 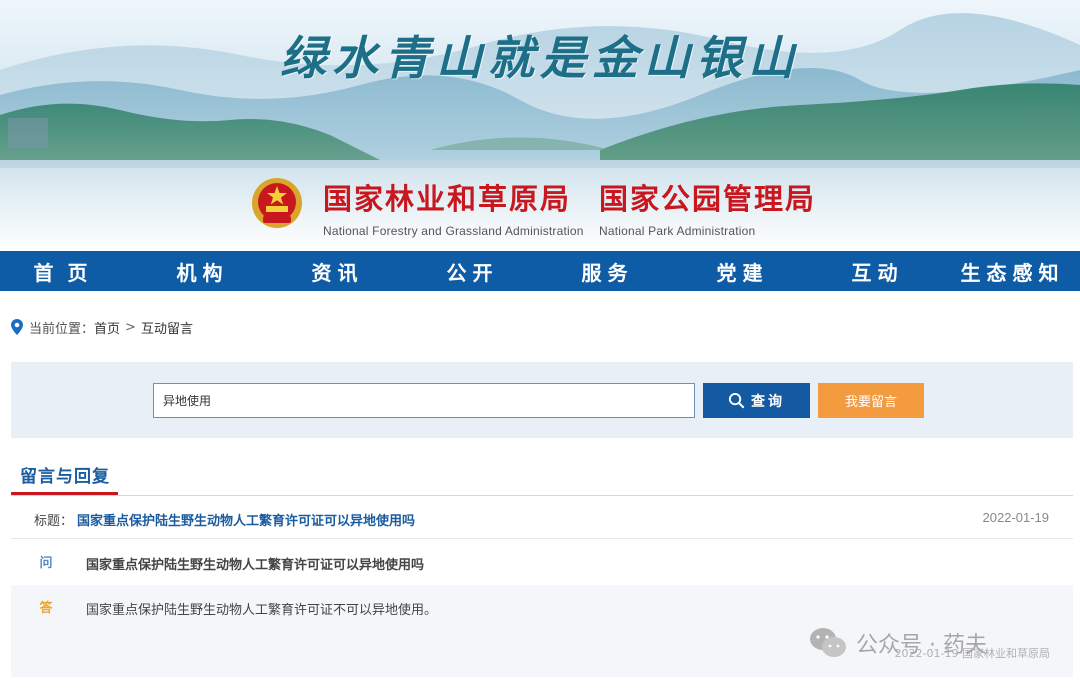 I want to click on wechat-watermark: 公众号 · 药夫, so click(x=897, y=643).